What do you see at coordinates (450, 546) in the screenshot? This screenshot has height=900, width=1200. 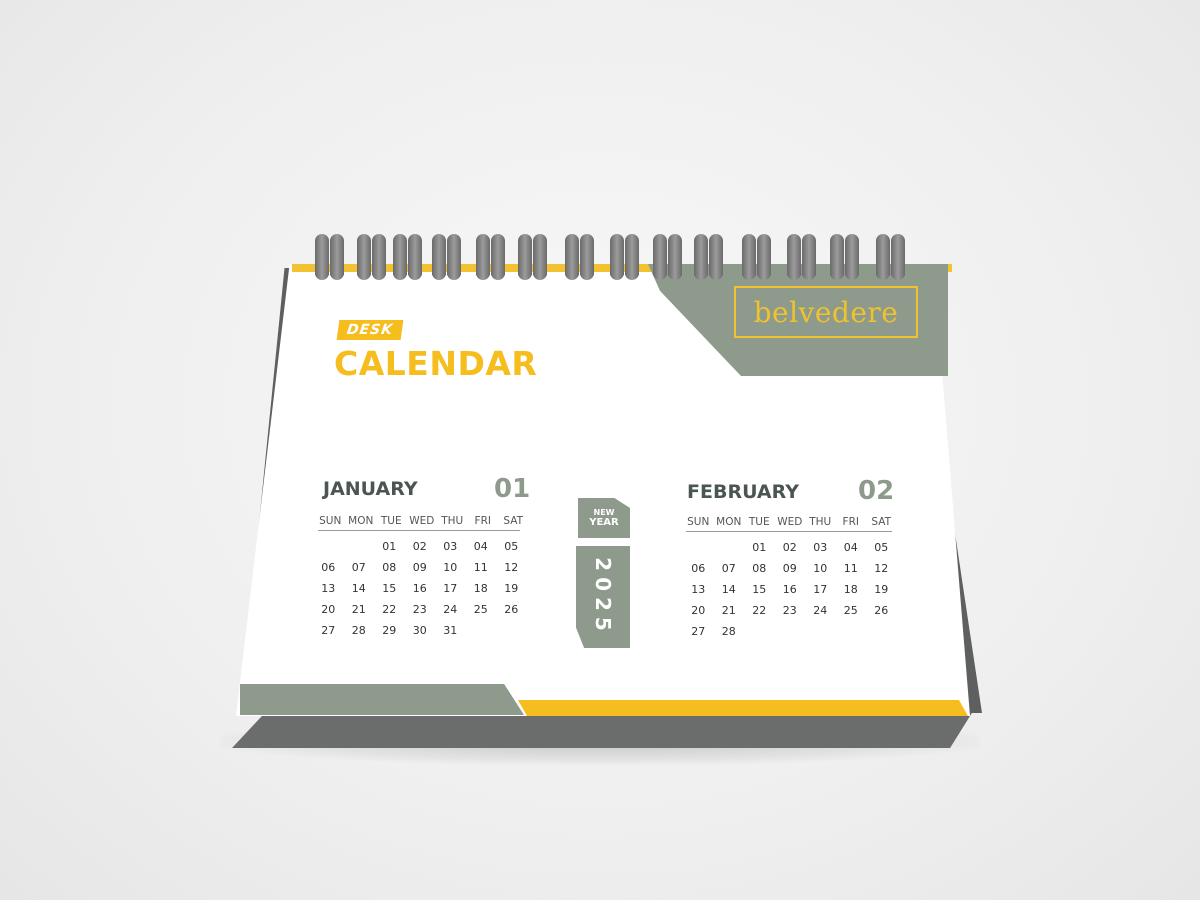 I see `day-cell: 03` at bounding box center [450, 546].